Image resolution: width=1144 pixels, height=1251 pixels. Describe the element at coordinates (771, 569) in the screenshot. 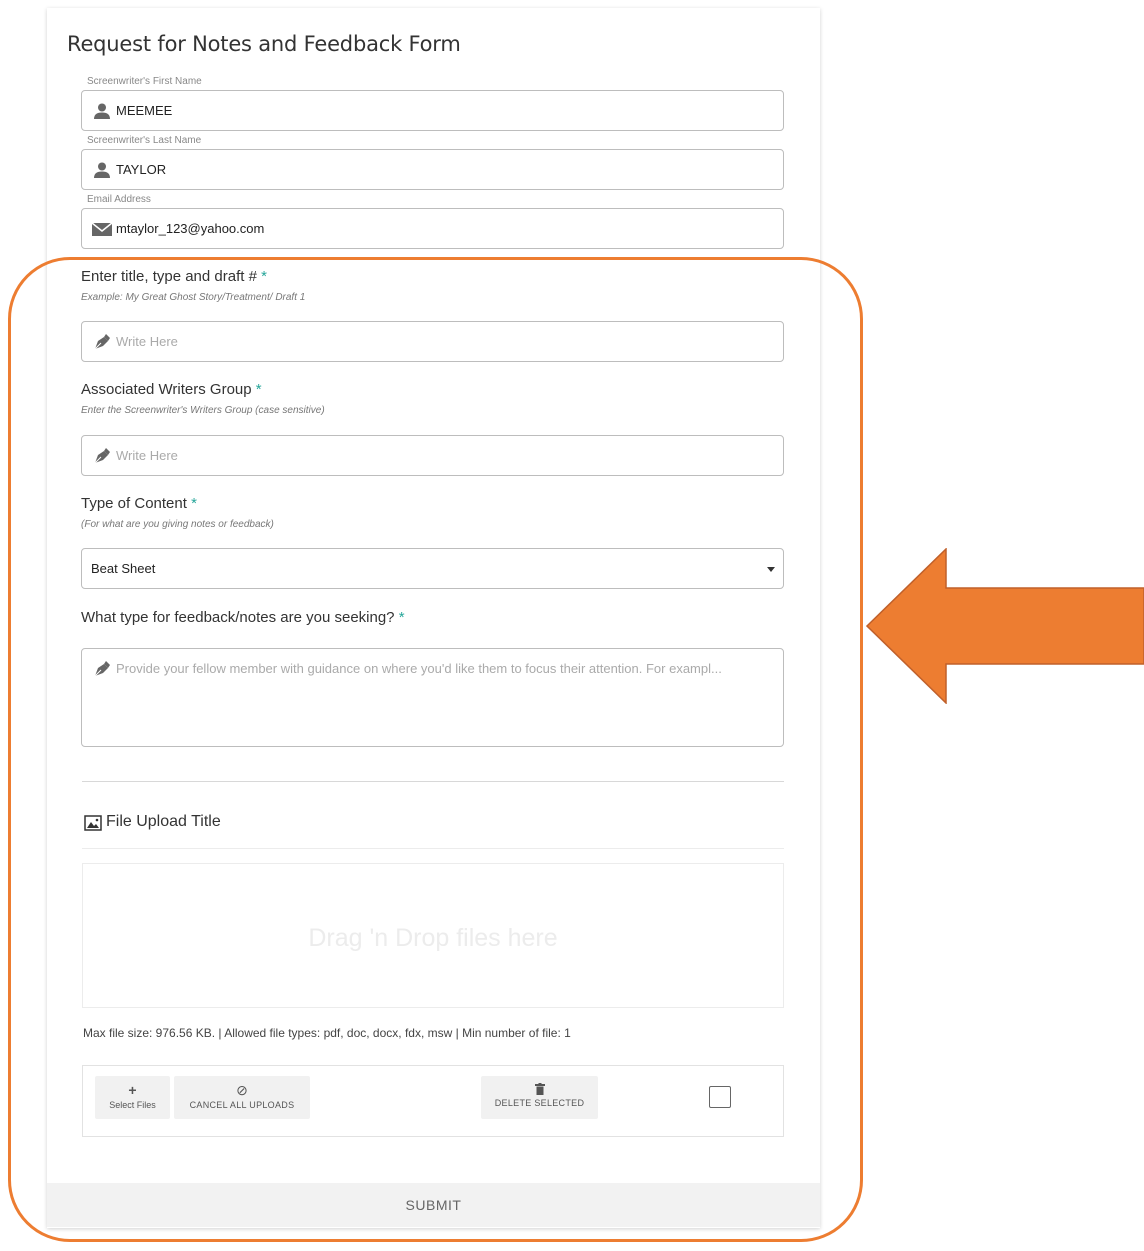

I see `caret-down-icon` at that location.